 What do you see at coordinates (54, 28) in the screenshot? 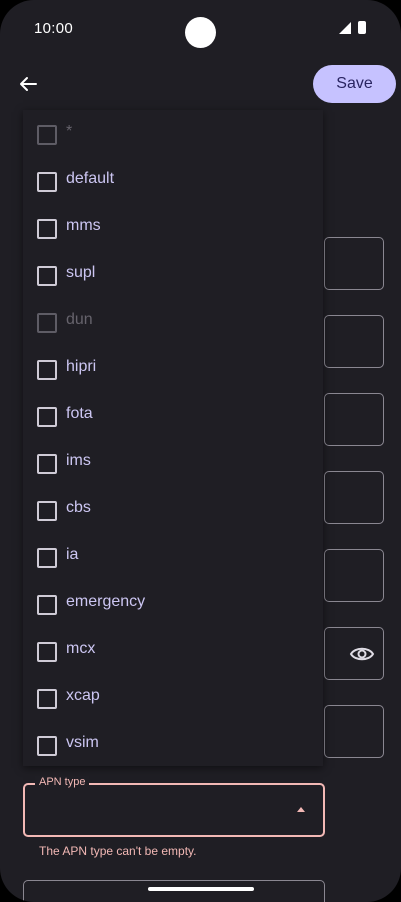
I see `status-time: 10:00` at bounding box center [54, 28].